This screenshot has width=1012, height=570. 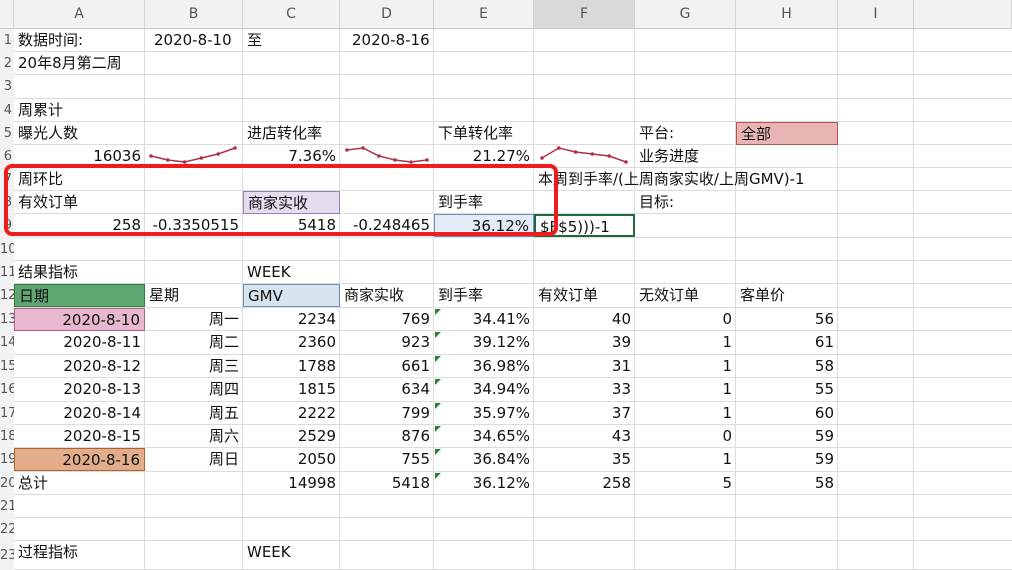 What do you see at coordinates (963, 14) in the screenshot?
I see `column-header-j` at bounding box center [963, 14].